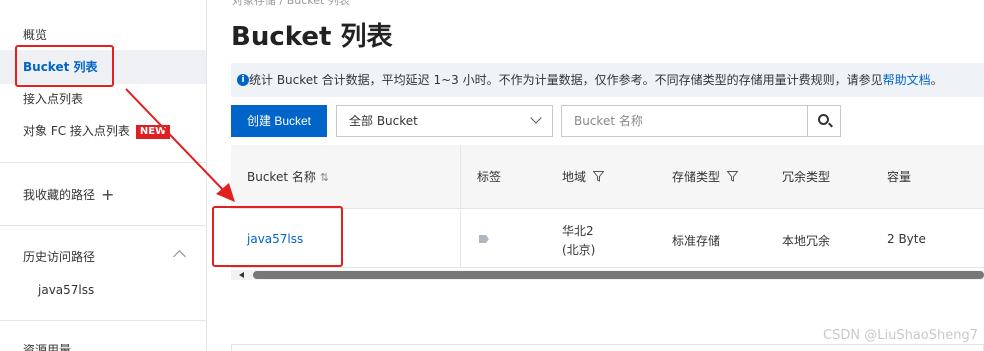 Image resolution: width=984 pixels, height=351 pixels. Describe the element at coordinates (324, 177) in the screenshot. I see `sort-icon: ⇅` at that location.